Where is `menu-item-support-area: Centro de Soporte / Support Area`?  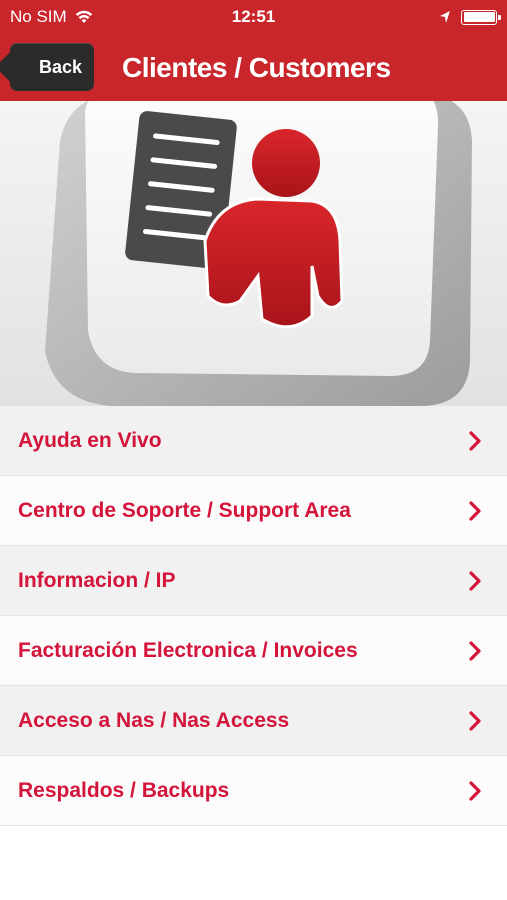 menu-item-support-area: Centro de Soporte / Support Area is located at coordinates (253, 511).